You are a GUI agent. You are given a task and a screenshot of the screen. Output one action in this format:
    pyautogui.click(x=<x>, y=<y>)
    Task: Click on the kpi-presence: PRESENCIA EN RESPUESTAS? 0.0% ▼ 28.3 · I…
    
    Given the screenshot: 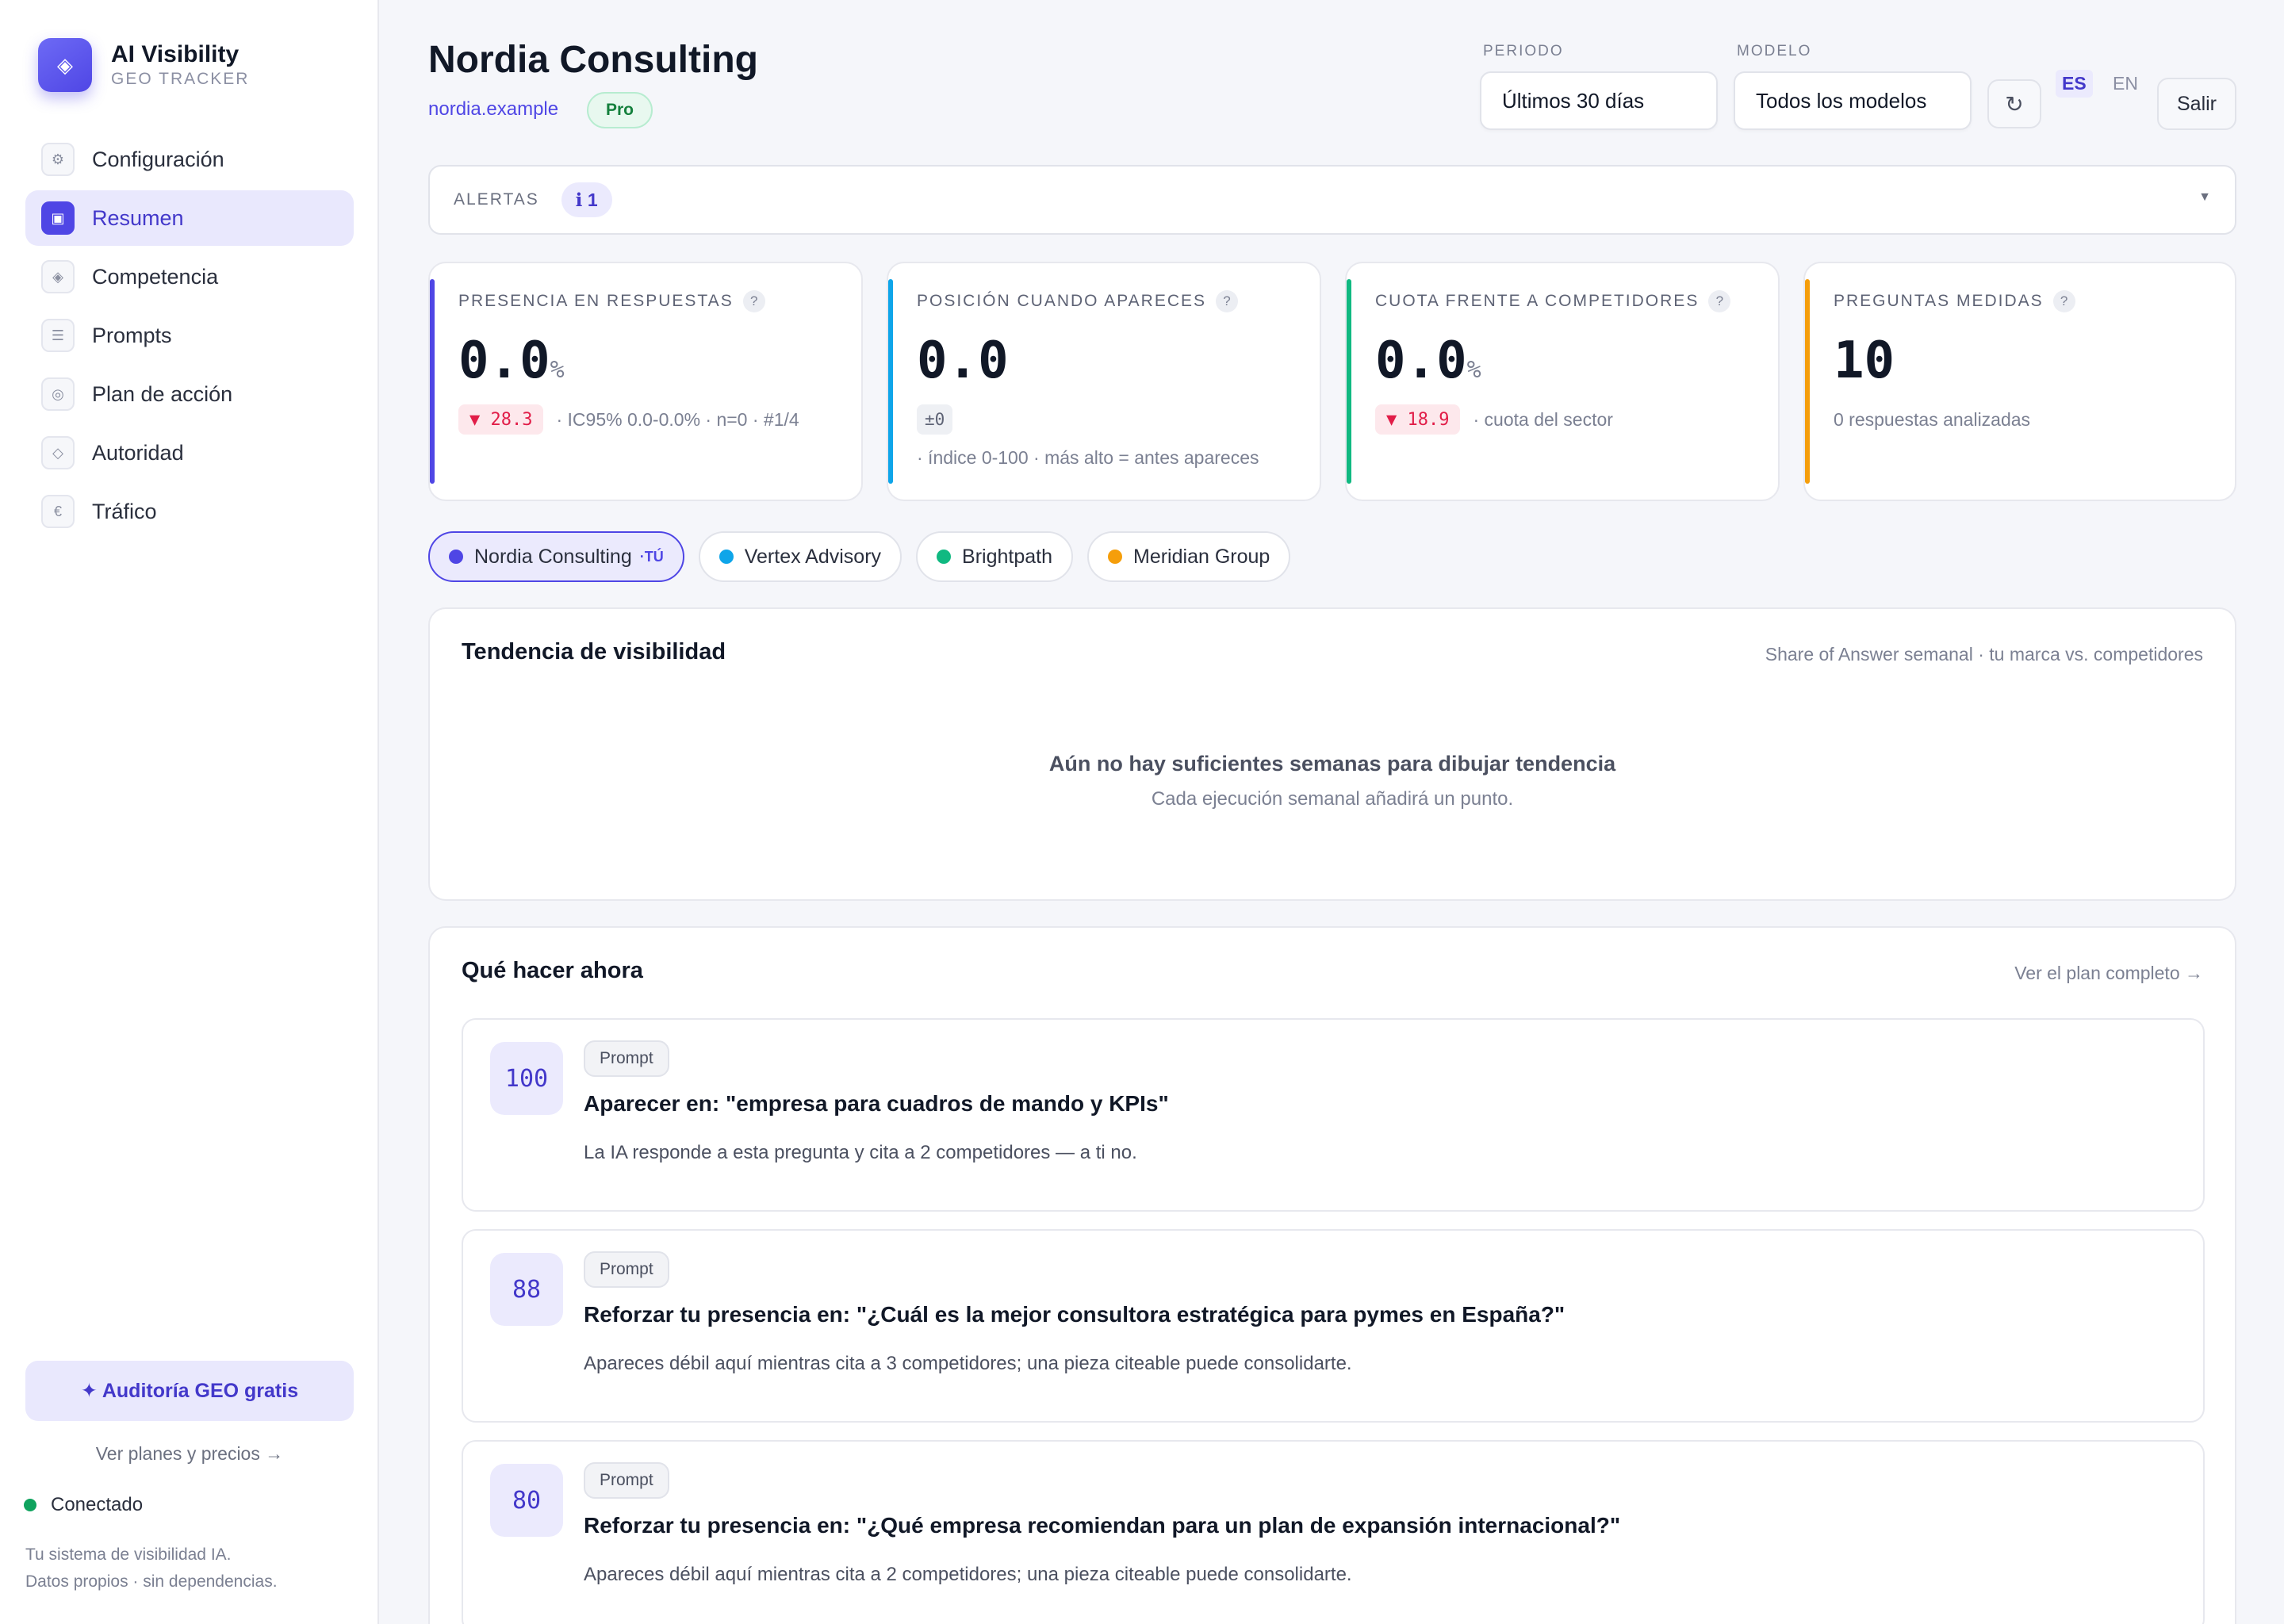 What is the action you would take?
    pyautogui.click(x=645, y=381)
    